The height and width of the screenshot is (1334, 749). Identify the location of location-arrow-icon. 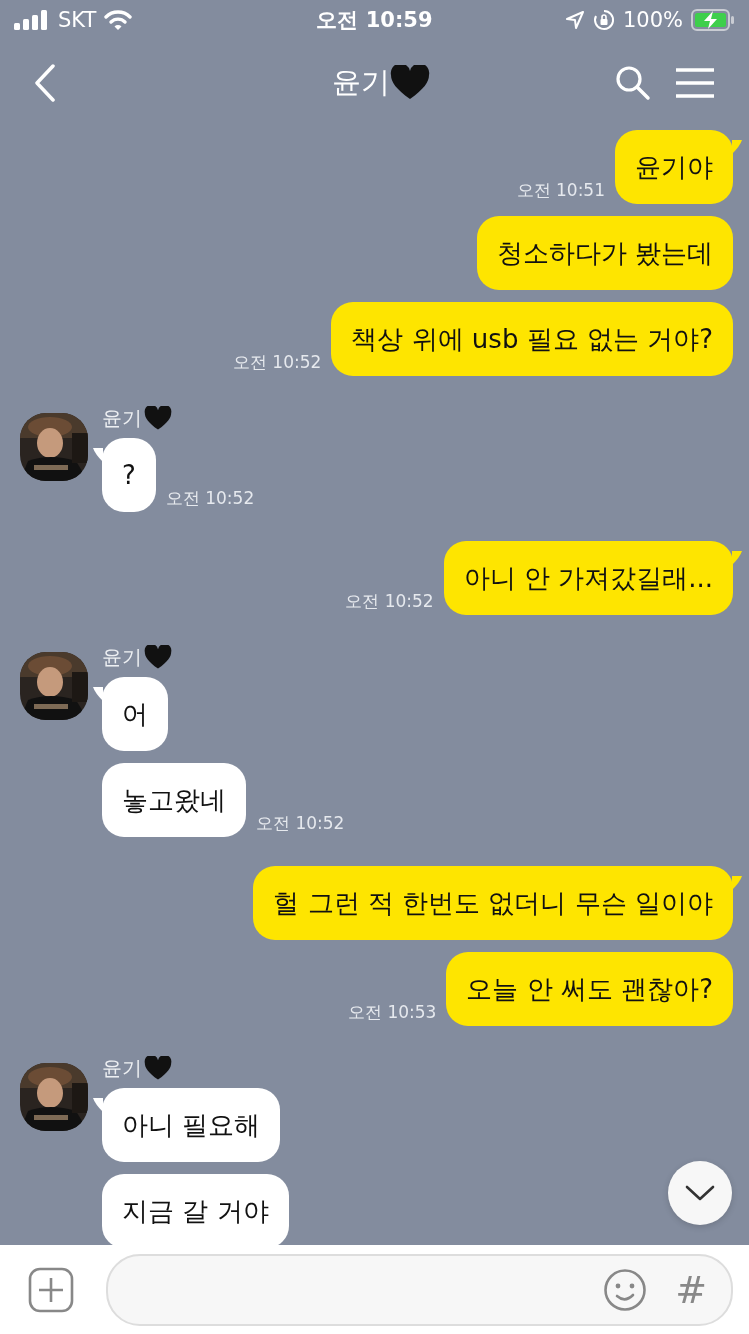
(574, 20).